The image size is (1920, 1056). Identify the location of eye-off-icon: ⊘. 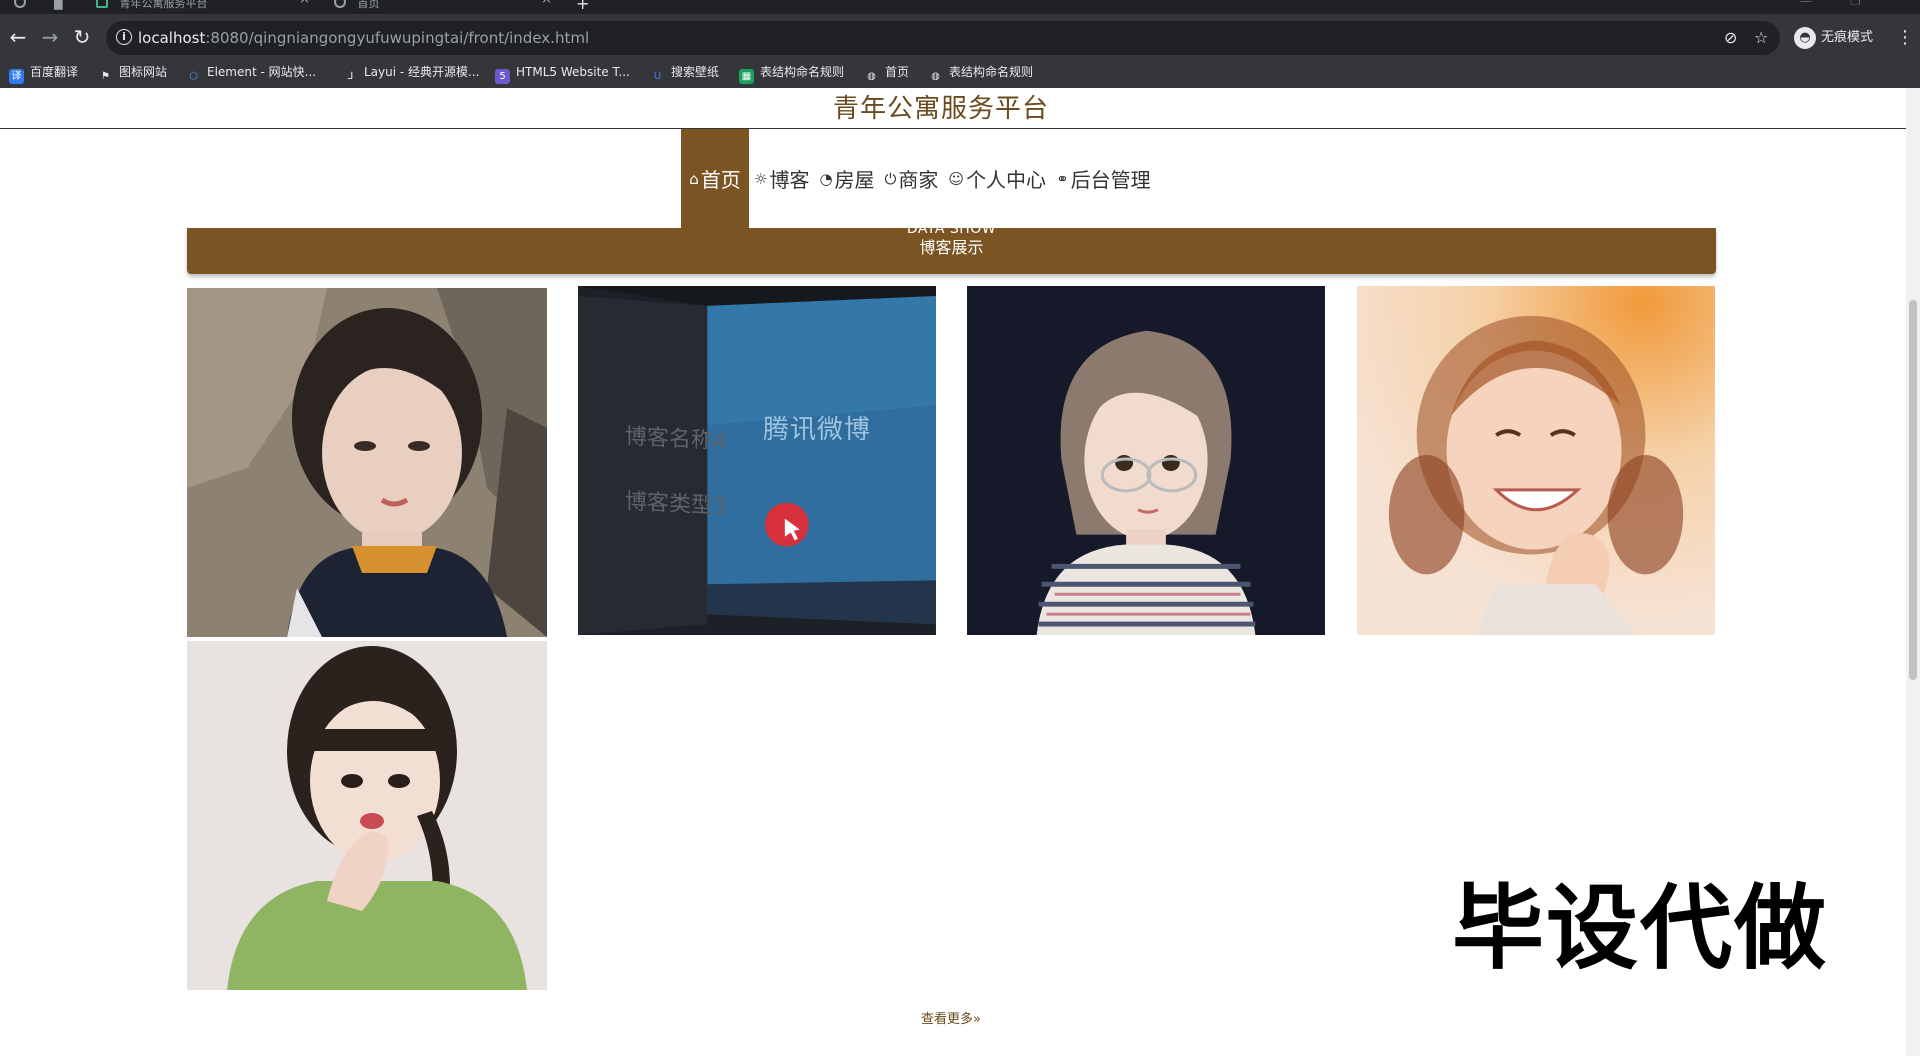
(1730, 38).